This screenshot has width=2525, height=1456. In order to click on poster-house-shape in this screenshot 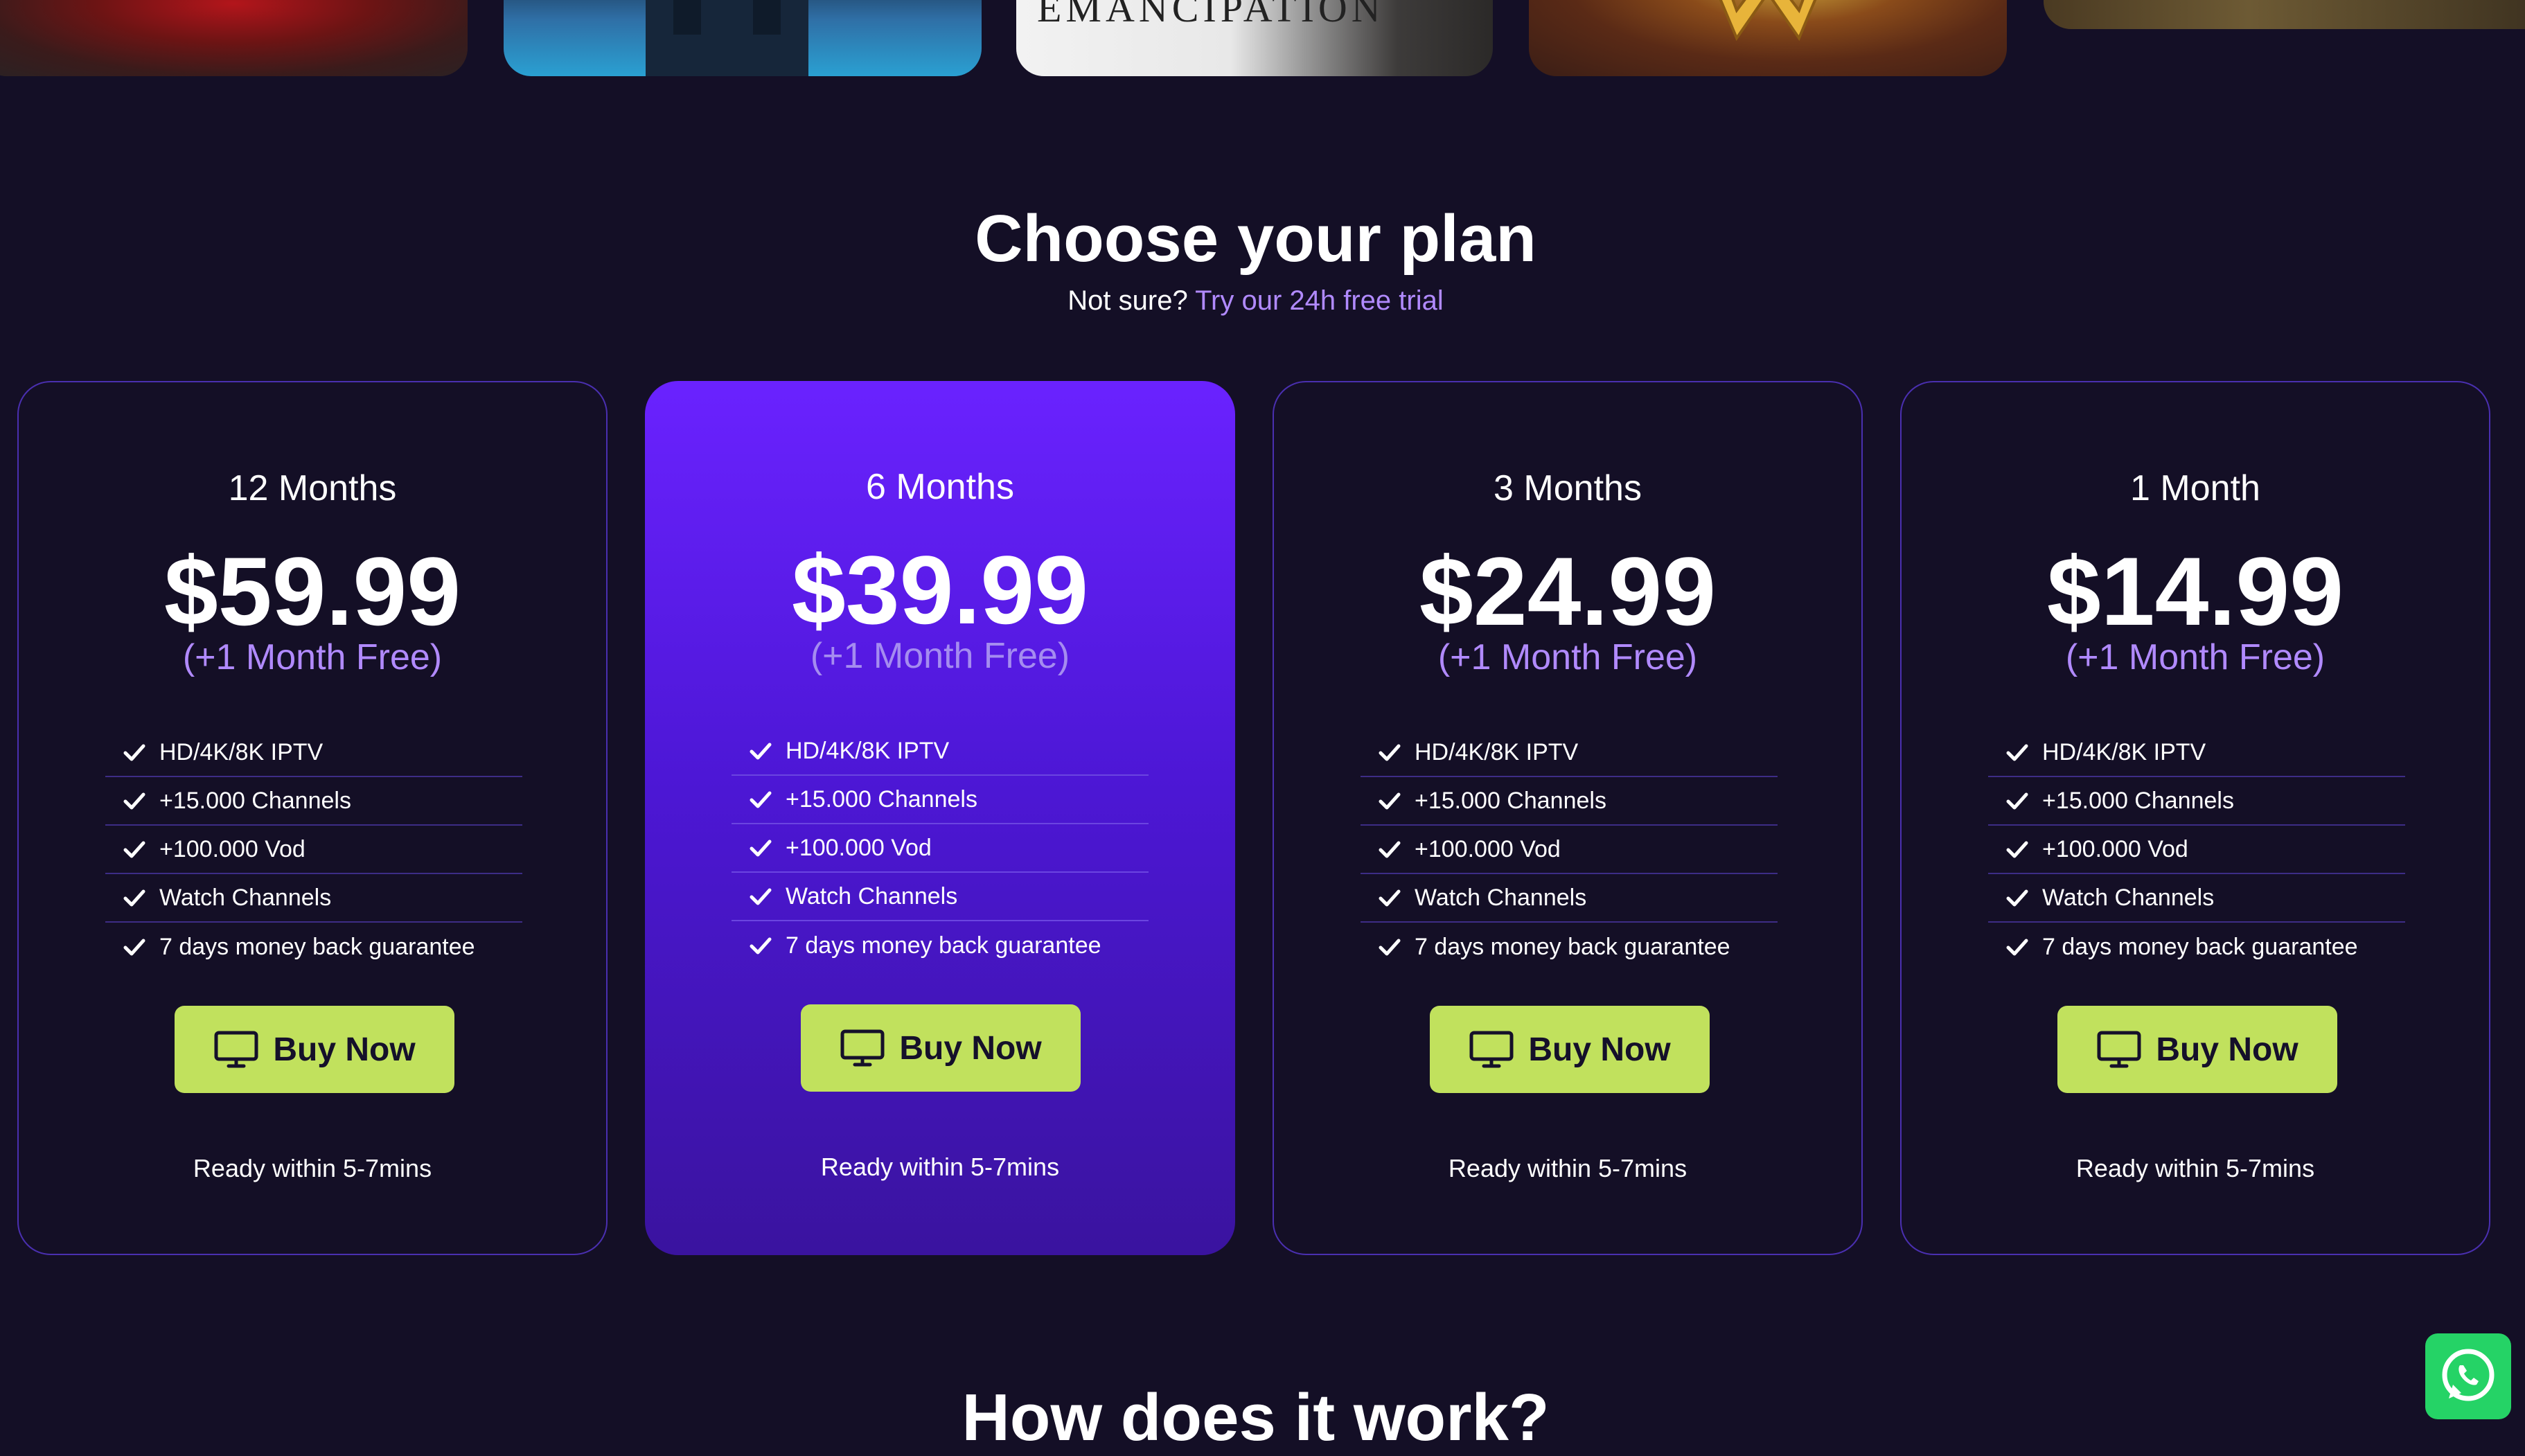, I will do `click(727, 38)`.